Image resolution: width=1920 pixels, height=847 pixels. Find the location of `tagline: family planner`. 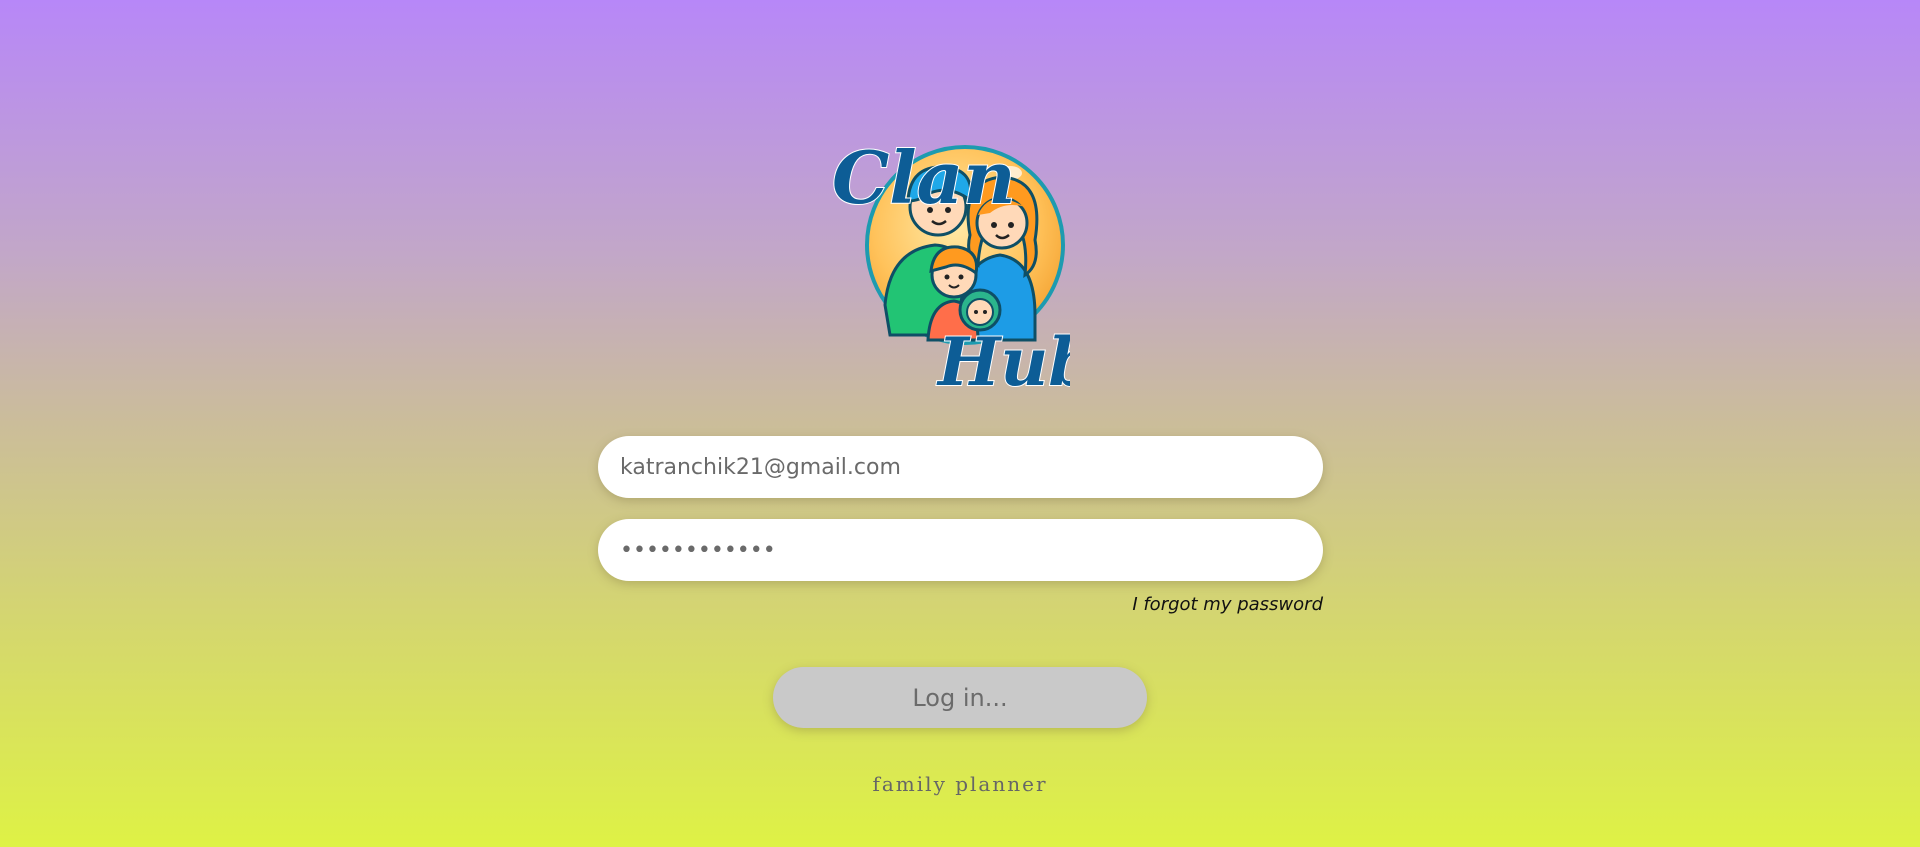

tagline: family planner is located at coordinates (960, 784).